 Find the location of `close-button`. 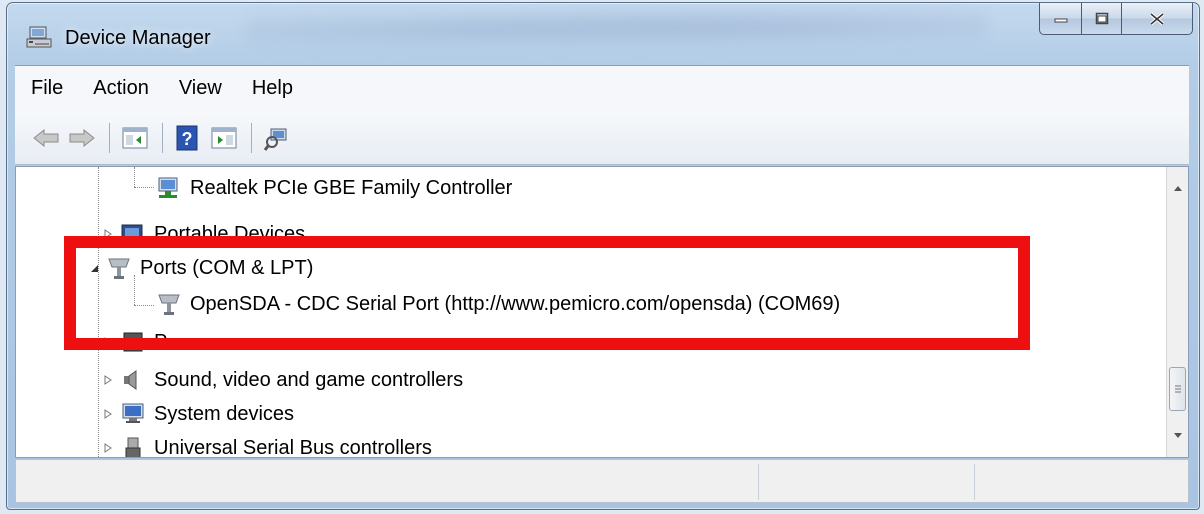

close-button is located at coordinates (1157, 19).